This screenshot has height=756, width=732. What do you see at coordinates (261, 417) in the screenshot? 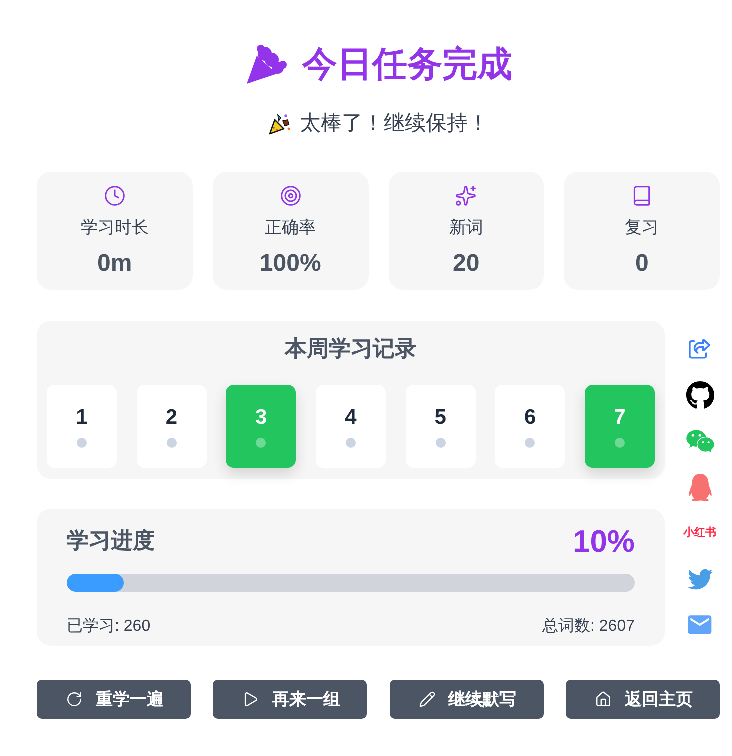
I see `day-number: 3` at bounding box center [261, 417].